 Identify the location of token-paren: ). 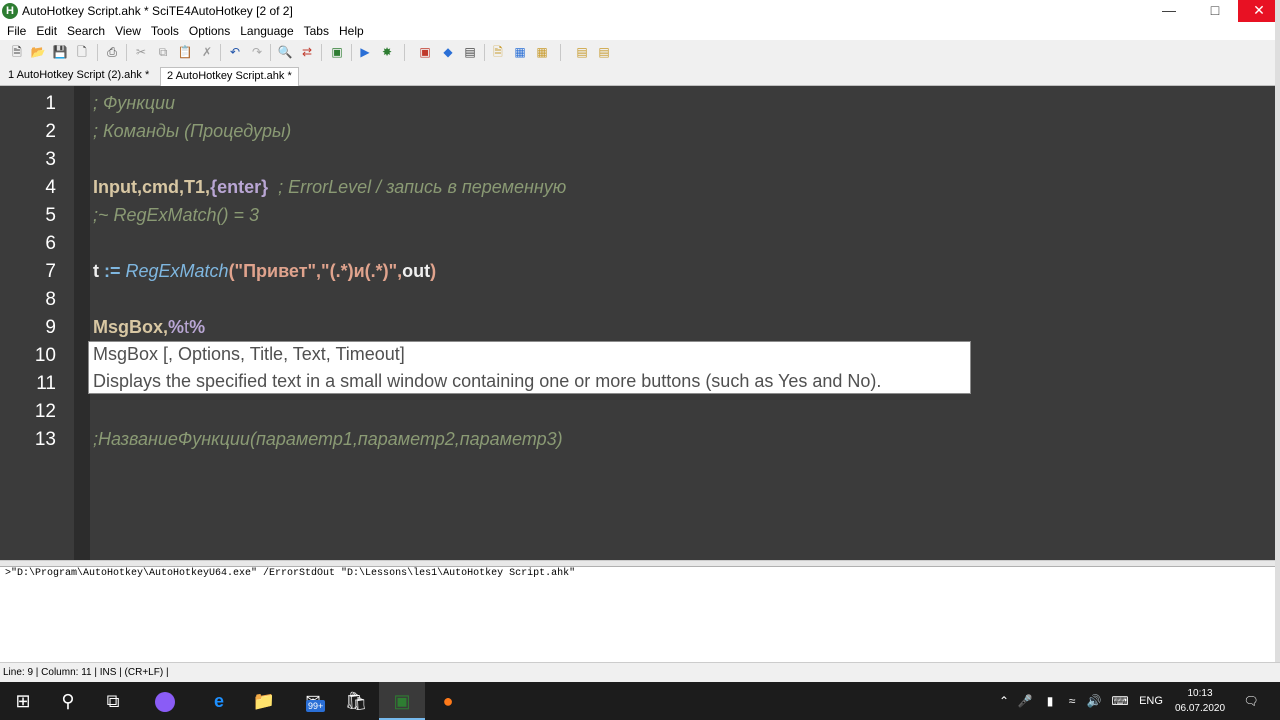
(433, 271).